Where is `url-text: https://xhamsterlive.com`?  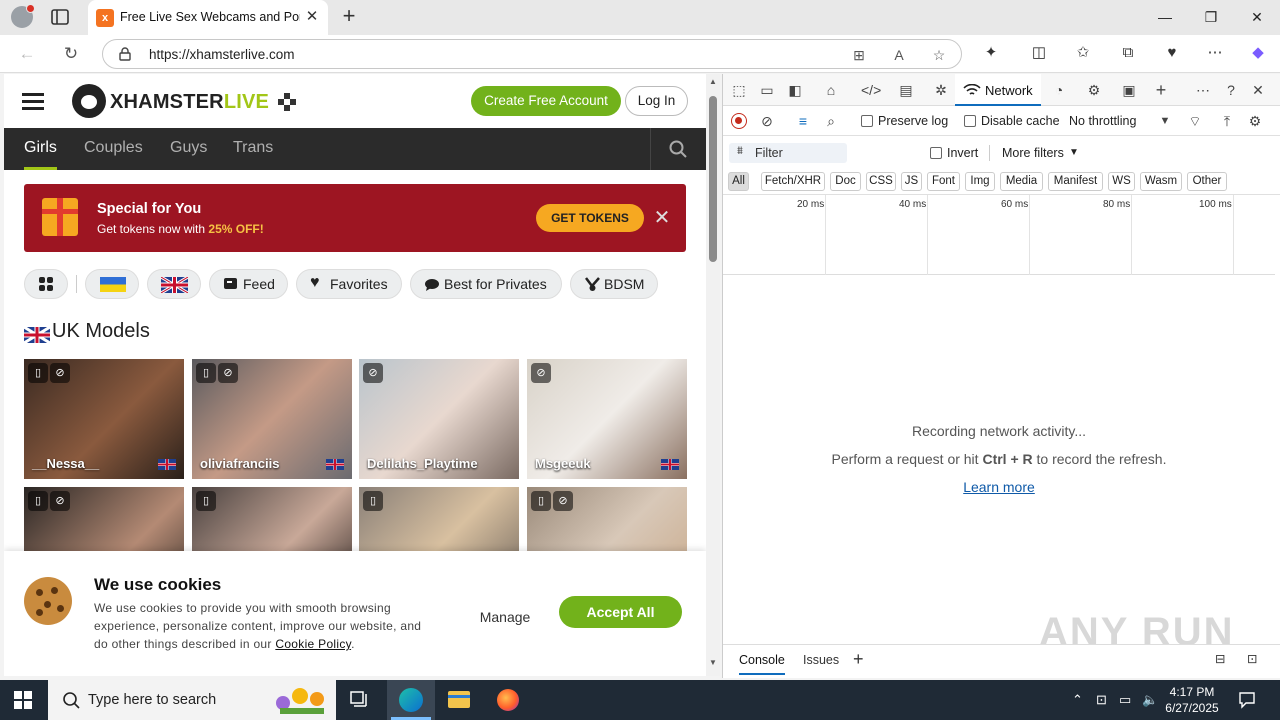 url-text: https://xhamsterlive.com is located at coordinates (222, 54).